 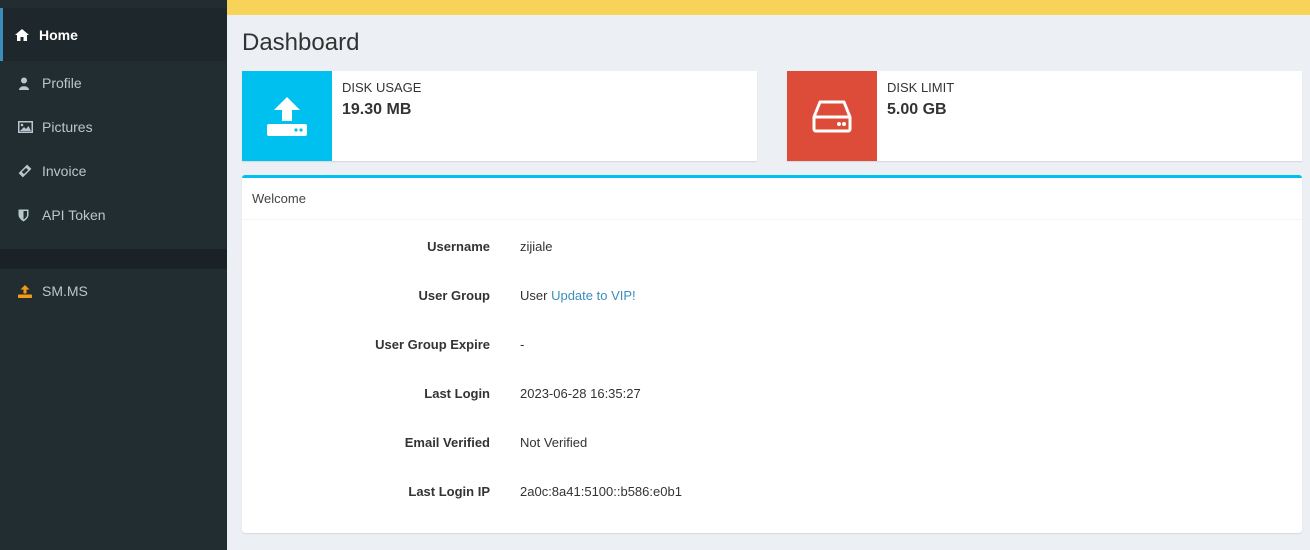 I want to click on sidebar-item-pictures: Pictures, so click(x=113, y=127).